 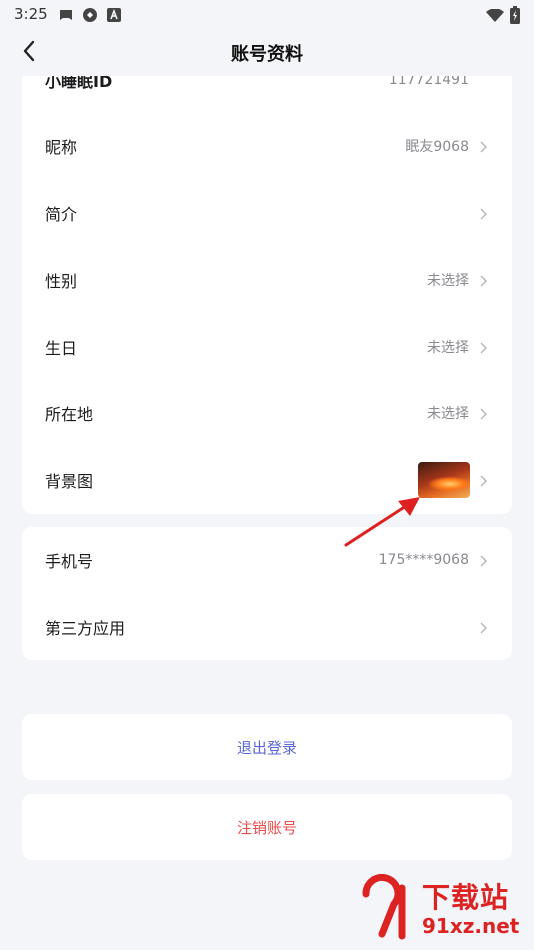 What do you see at coordinates (267, 627) in the screenshot?
I see `row-third-party-apps: 第三方应用` at bounding box center [267, 627].